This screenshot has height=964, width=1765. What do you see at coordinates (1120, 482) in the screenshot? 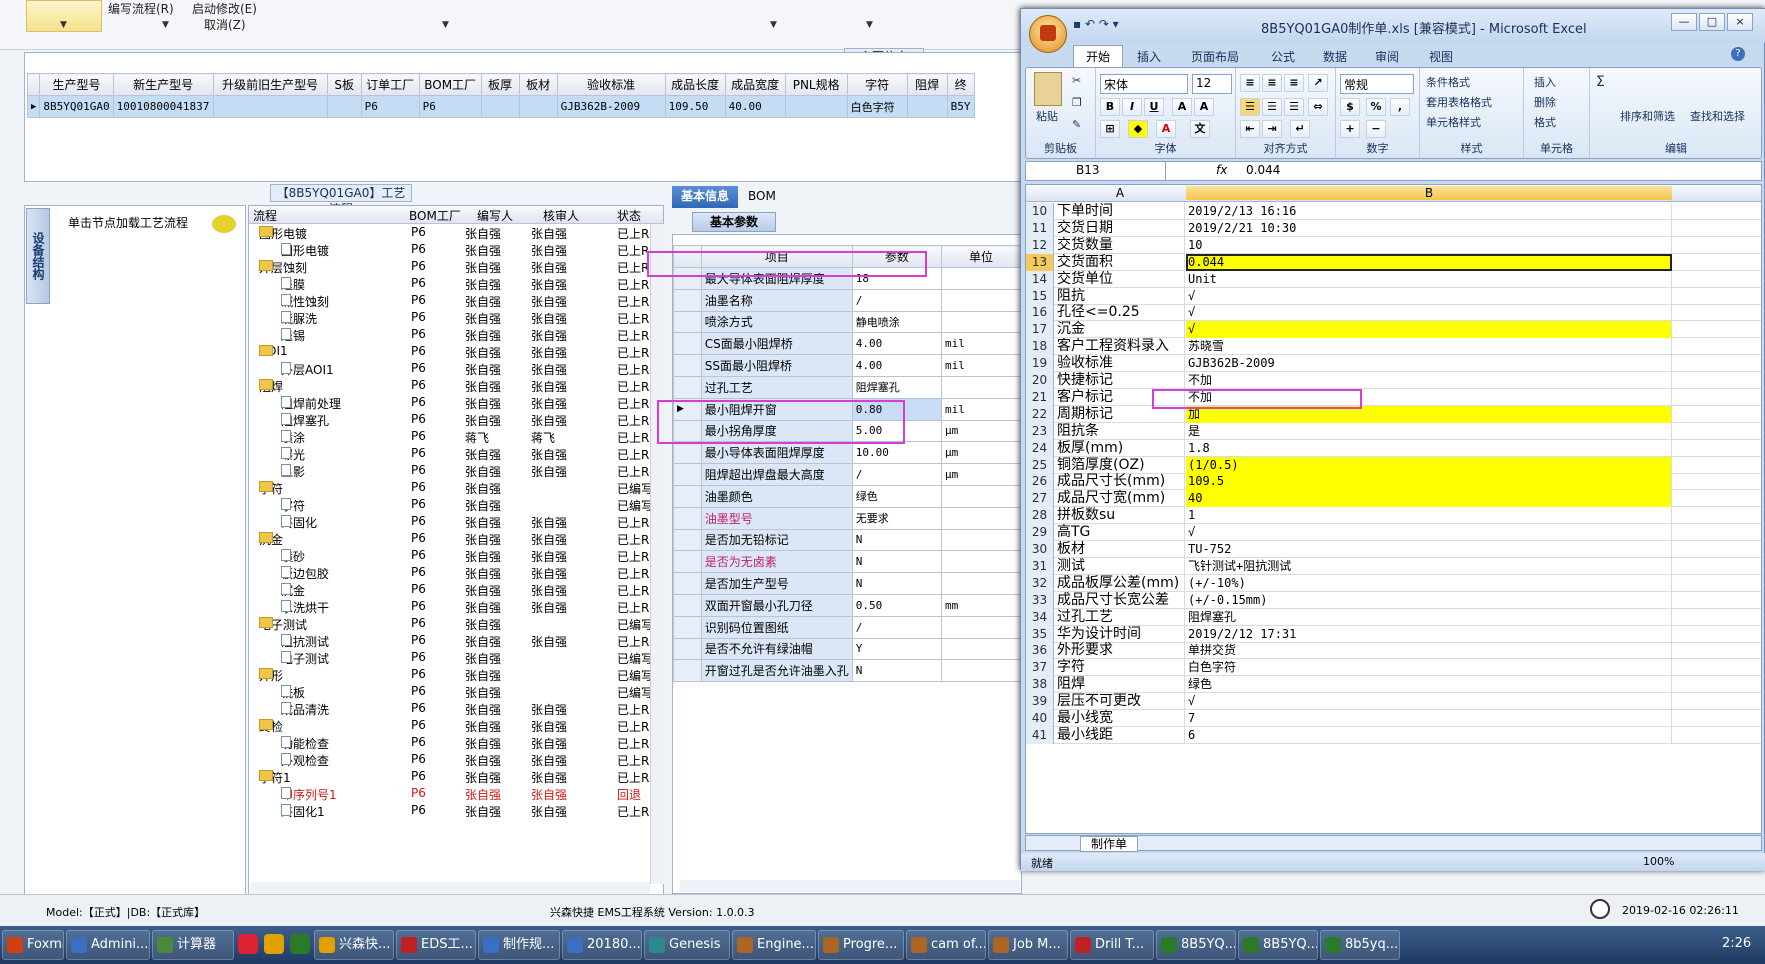
I see `cell-a: 成品尺寸长(mm)` at bounding box center [1120, 482].